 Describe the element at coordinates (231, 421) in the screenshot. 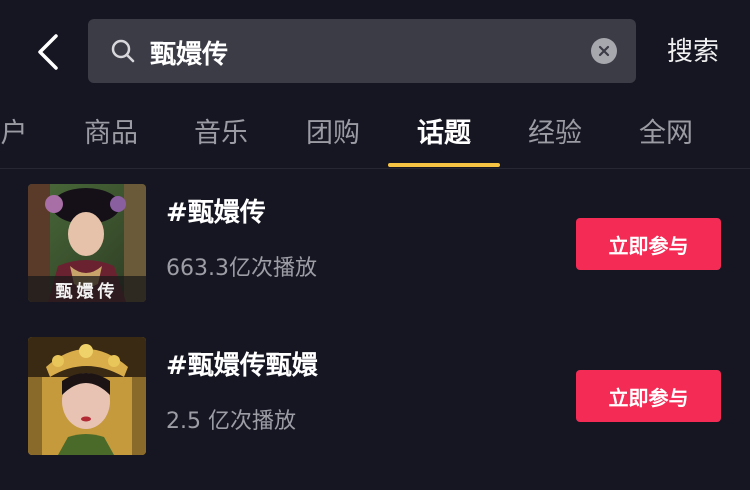

I see `topic-play-count: 2.5 亿次播放` at that location.